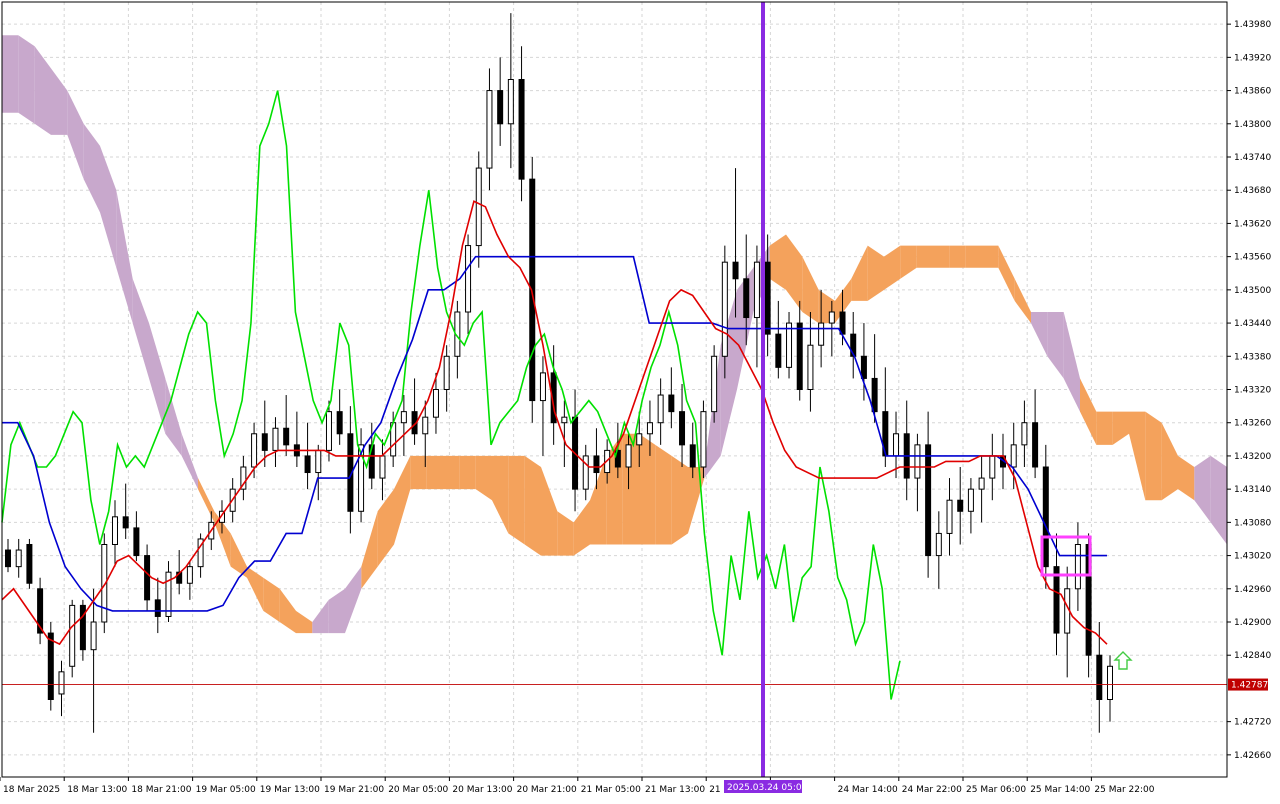 This screenshot has height=804, width=1280. What do you see at coordinates (482, 790) in the screenshot?
I see `x-tick-label: 20 Mar 13:00` at bounding box center [482, 790].